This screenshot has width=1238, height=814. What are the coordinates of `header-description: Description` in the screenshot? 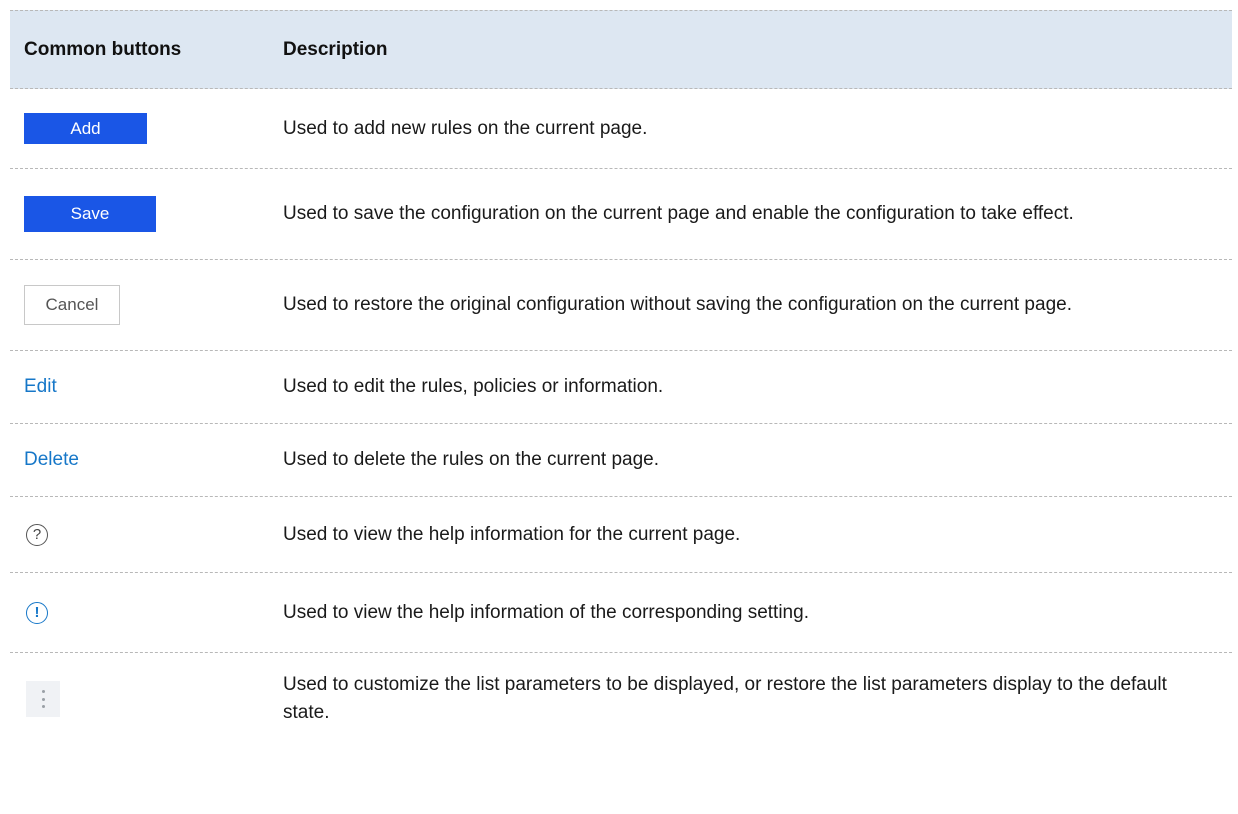 It's located at (335, 49).